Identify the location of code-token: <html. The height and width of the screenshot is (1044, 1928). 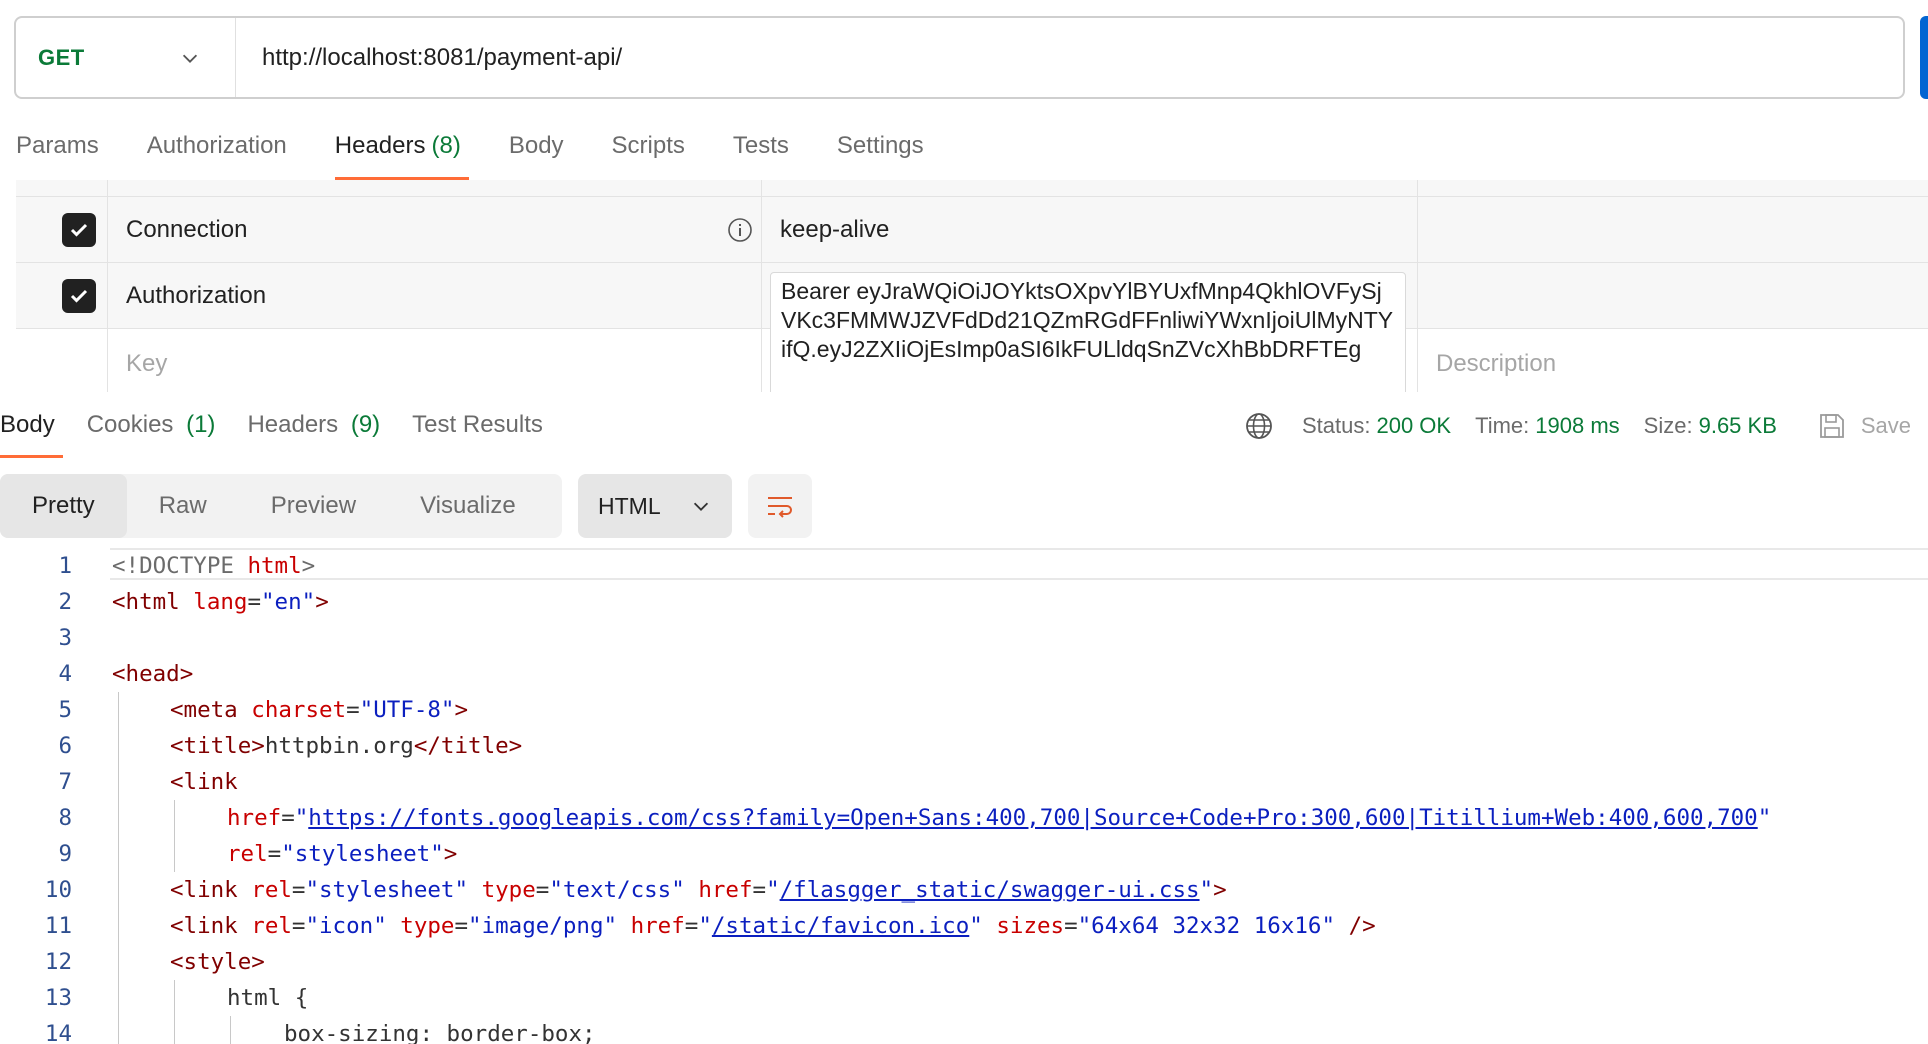
(146, 602).